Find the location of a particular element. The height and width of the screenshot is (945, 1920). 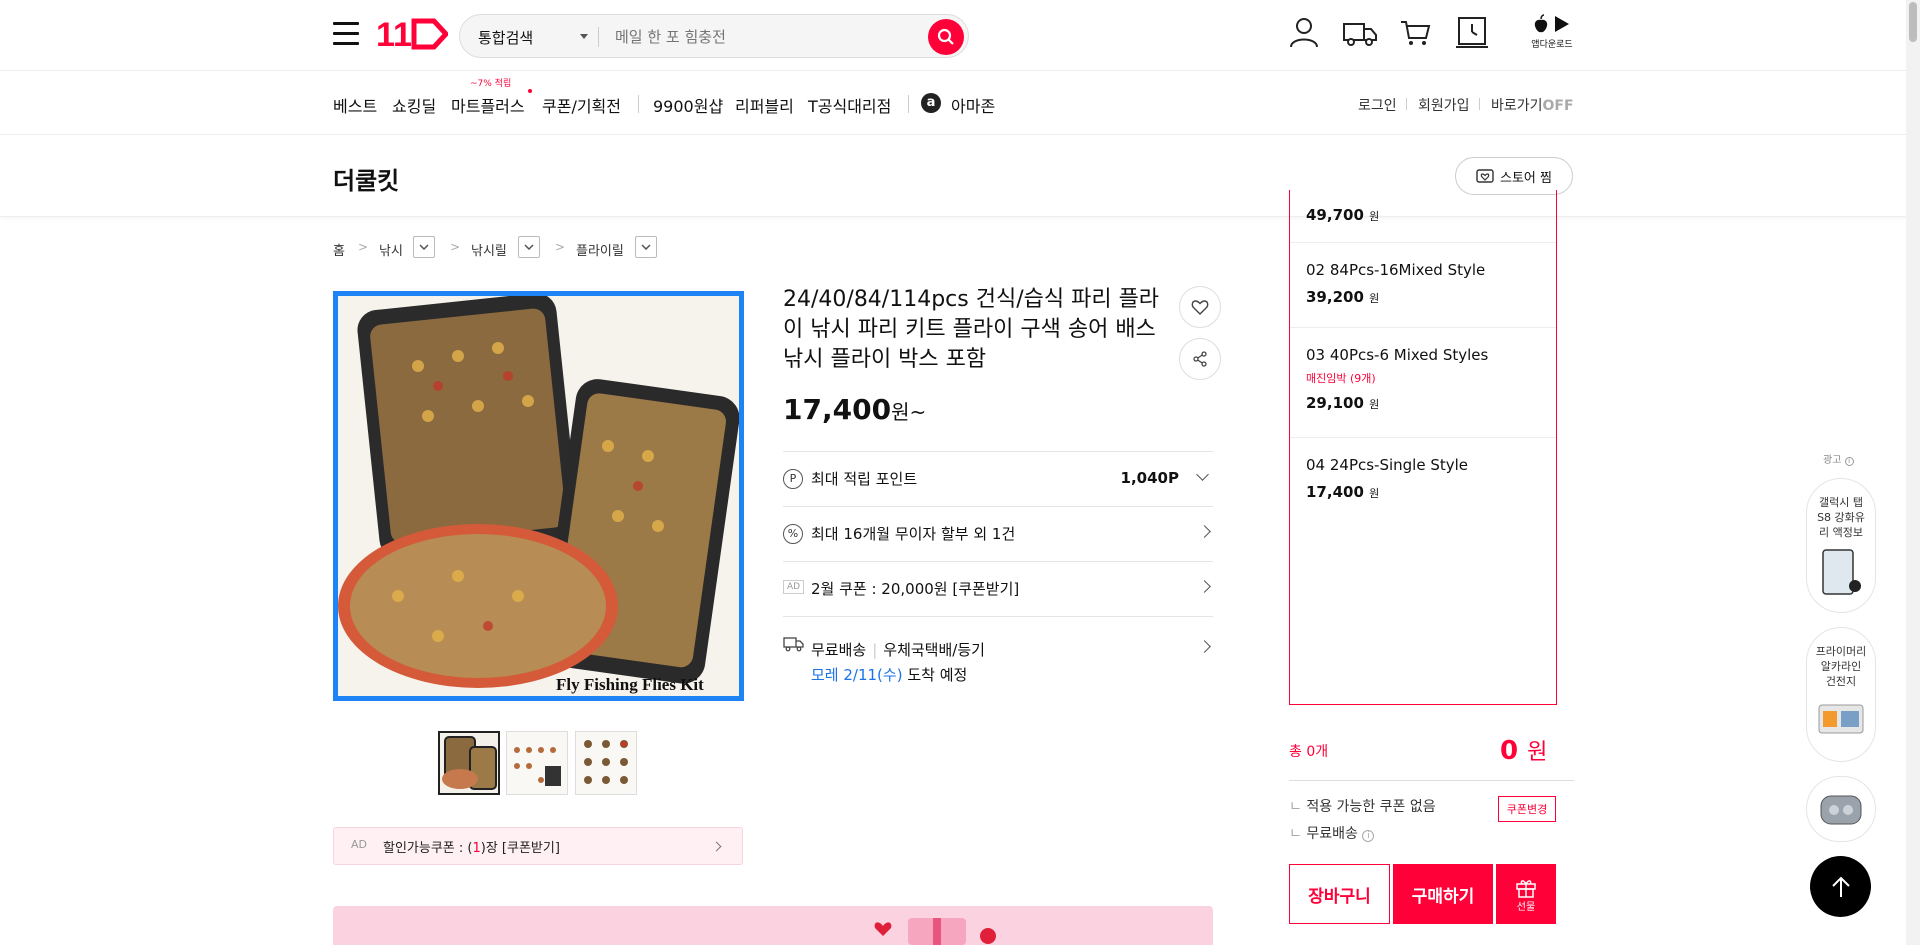

gift-icon is located at coordinates (1526, 888).